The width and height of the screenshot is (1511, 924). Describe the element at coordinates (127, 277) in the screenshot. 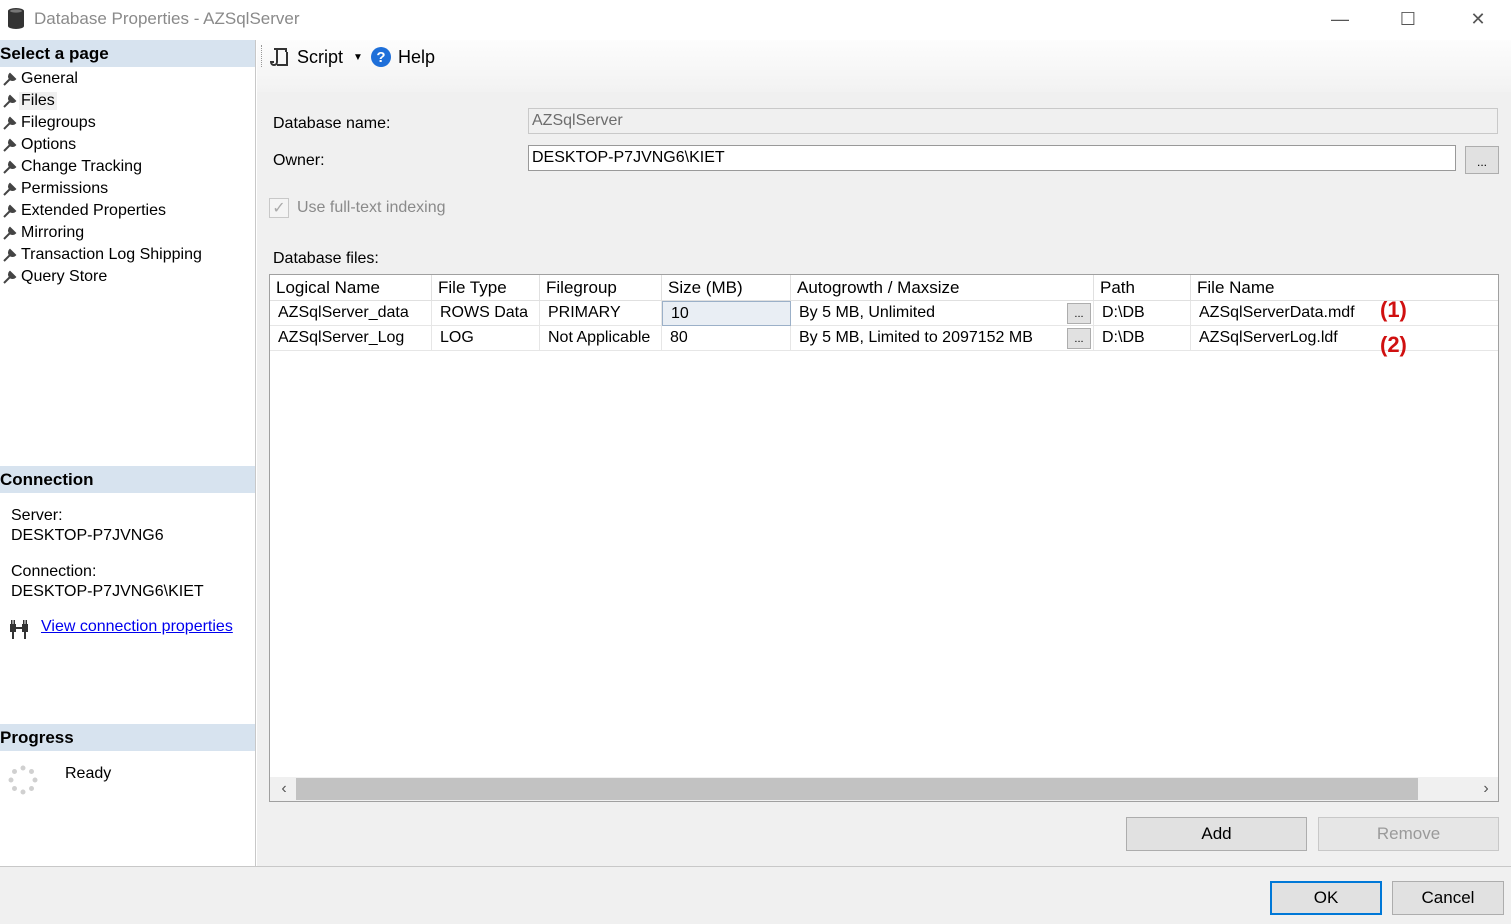

I see `sidebar-item-query-store: Query Store` at that location.